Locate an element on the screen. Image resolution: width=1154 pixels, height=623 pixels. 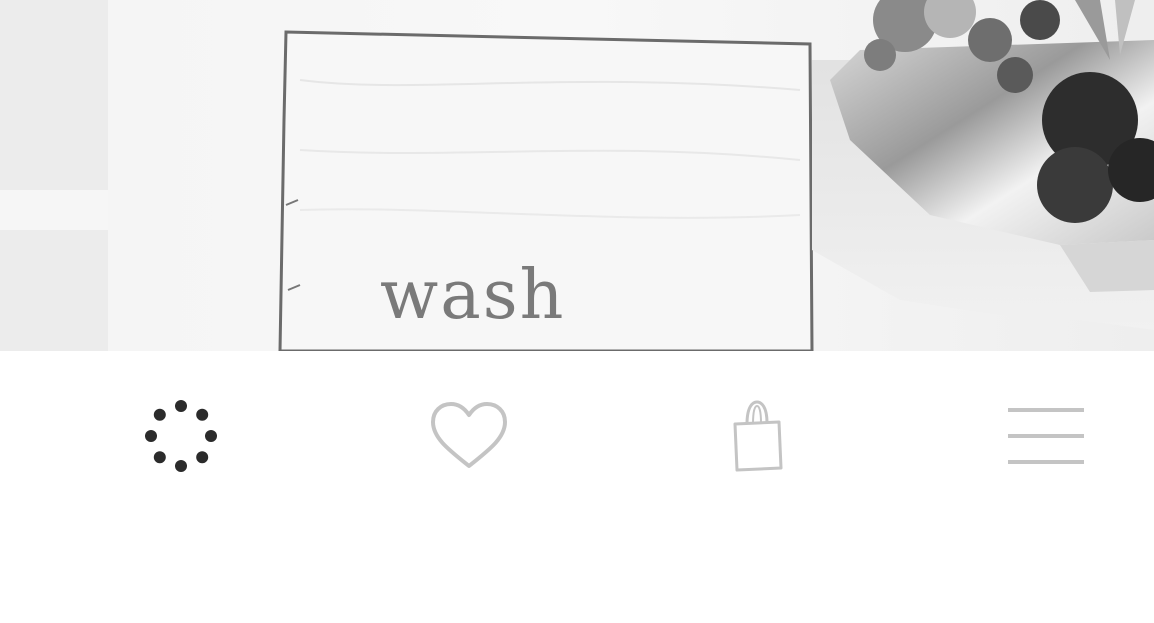
tab-shopping-bag is located at coordinates (757, 436).